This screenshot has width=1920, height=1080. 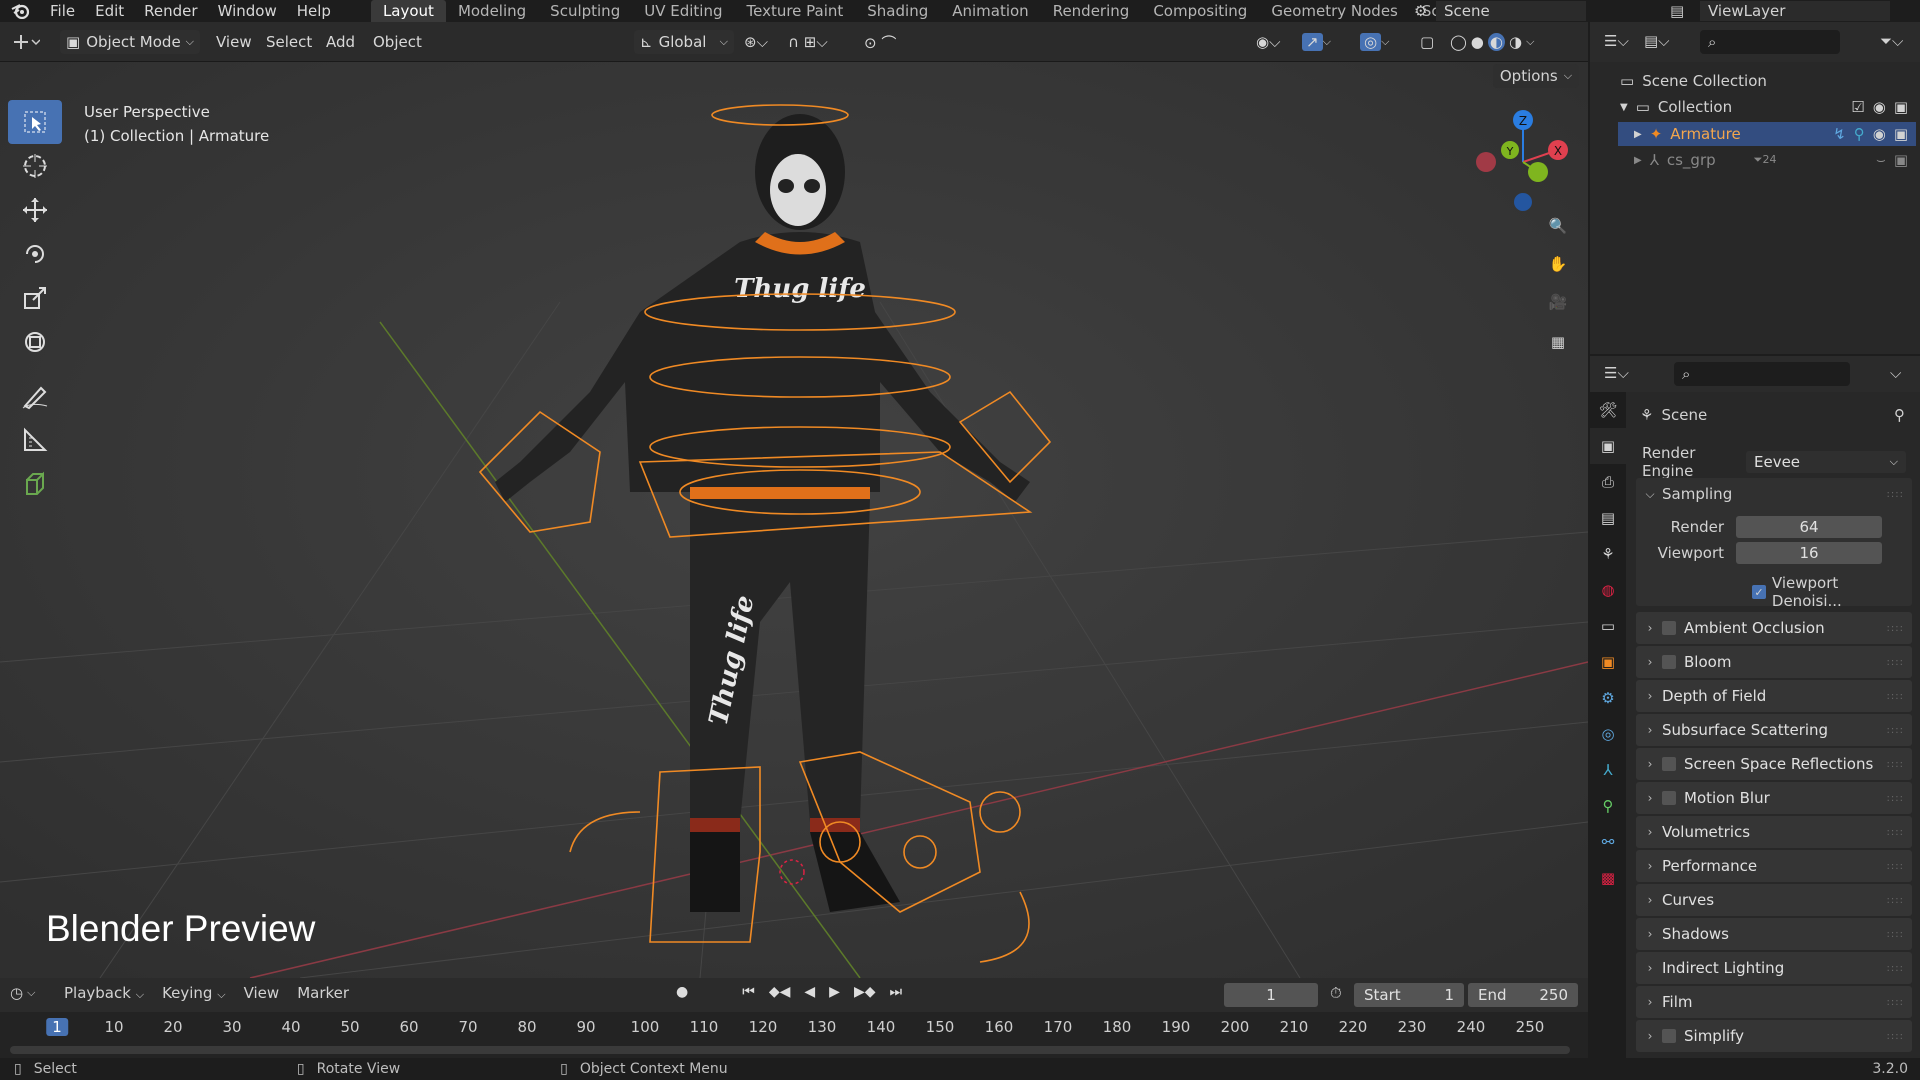 What do you see at coordinates (865, 992) in the screenshot?
I see `next-keyframe-icon: ▶◆` at bounding box center [865, 992].